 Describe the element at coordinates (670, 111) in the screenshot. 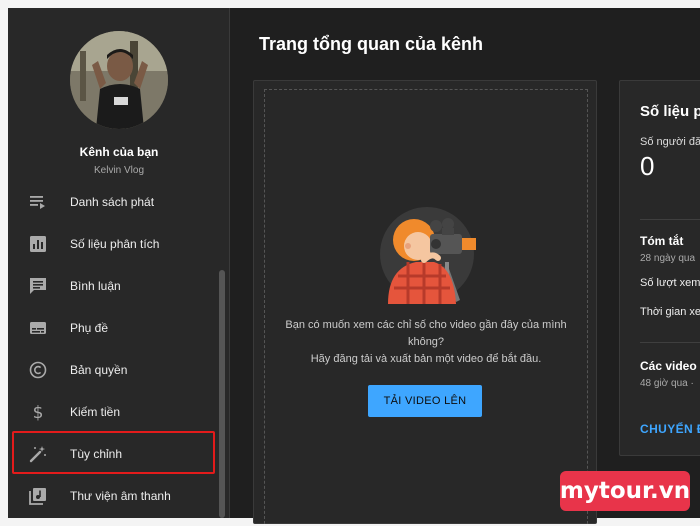

I see `analytics-card-title: Số liệu p` at that location.